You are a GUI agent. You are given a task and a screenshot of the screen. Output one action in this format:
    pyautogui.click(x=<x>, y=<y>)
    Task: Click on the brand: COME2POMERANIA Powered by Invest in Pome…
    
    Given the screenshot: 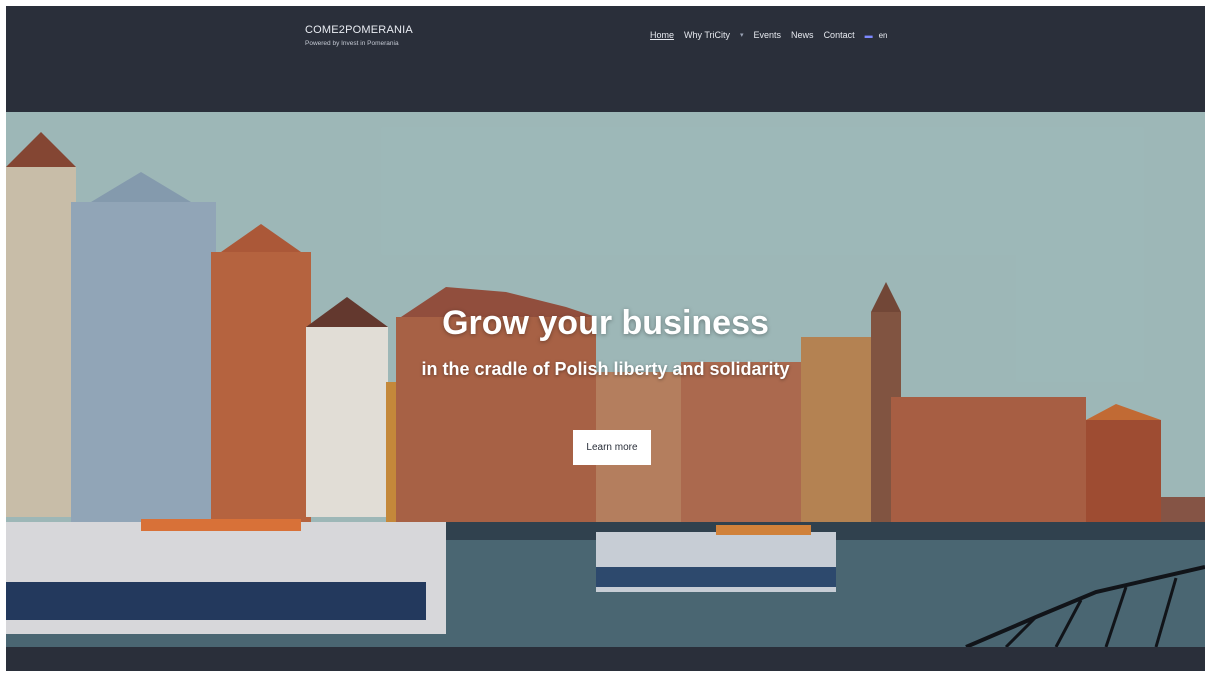 What is the action you would take?
    pyautogui.click(x=359, y=35)
    